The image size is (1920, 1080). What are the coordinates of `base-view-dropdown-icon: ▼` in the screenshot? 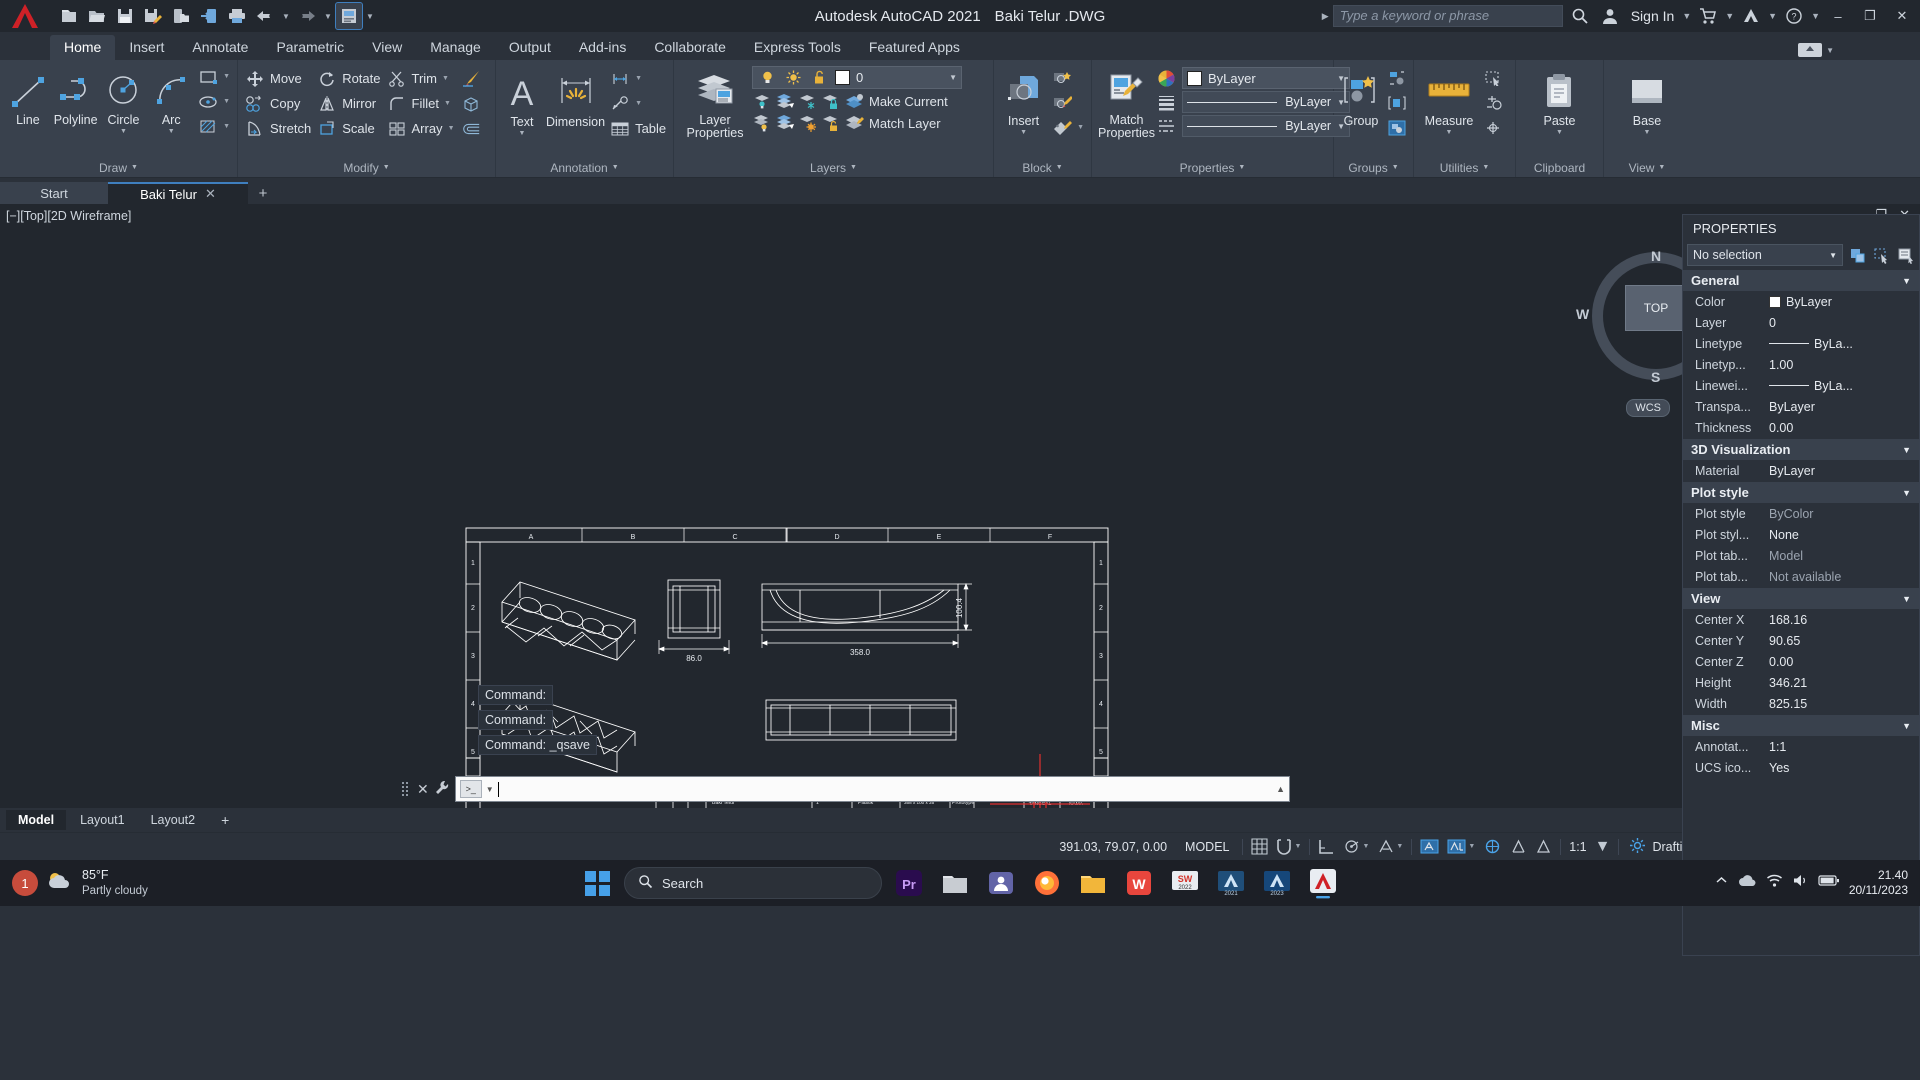 It's located at (1647, 132).